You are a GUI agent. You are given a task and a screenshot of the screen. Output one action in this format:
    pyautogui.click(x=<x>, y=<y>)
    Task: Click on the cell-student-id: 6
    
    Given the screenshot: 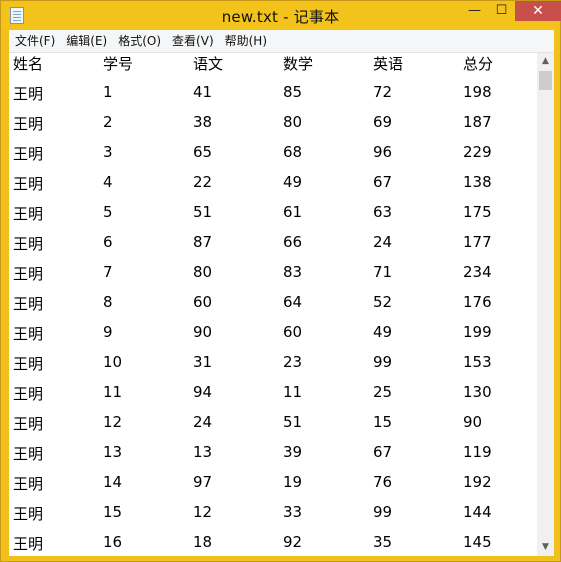 What is the action you would take?
    pyautogui.click(x=108, y=242)
    